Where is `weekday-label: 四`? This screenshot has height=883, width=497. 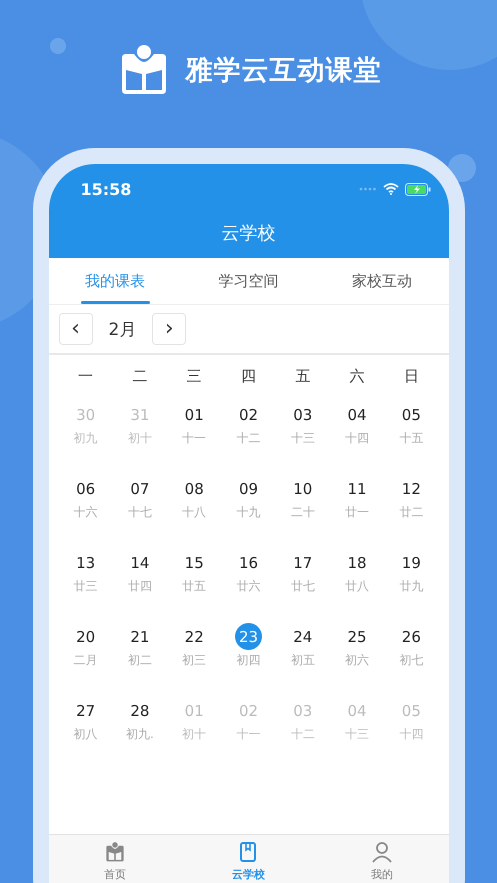 weekday-label: 四 is located at coordinates (248, 376).